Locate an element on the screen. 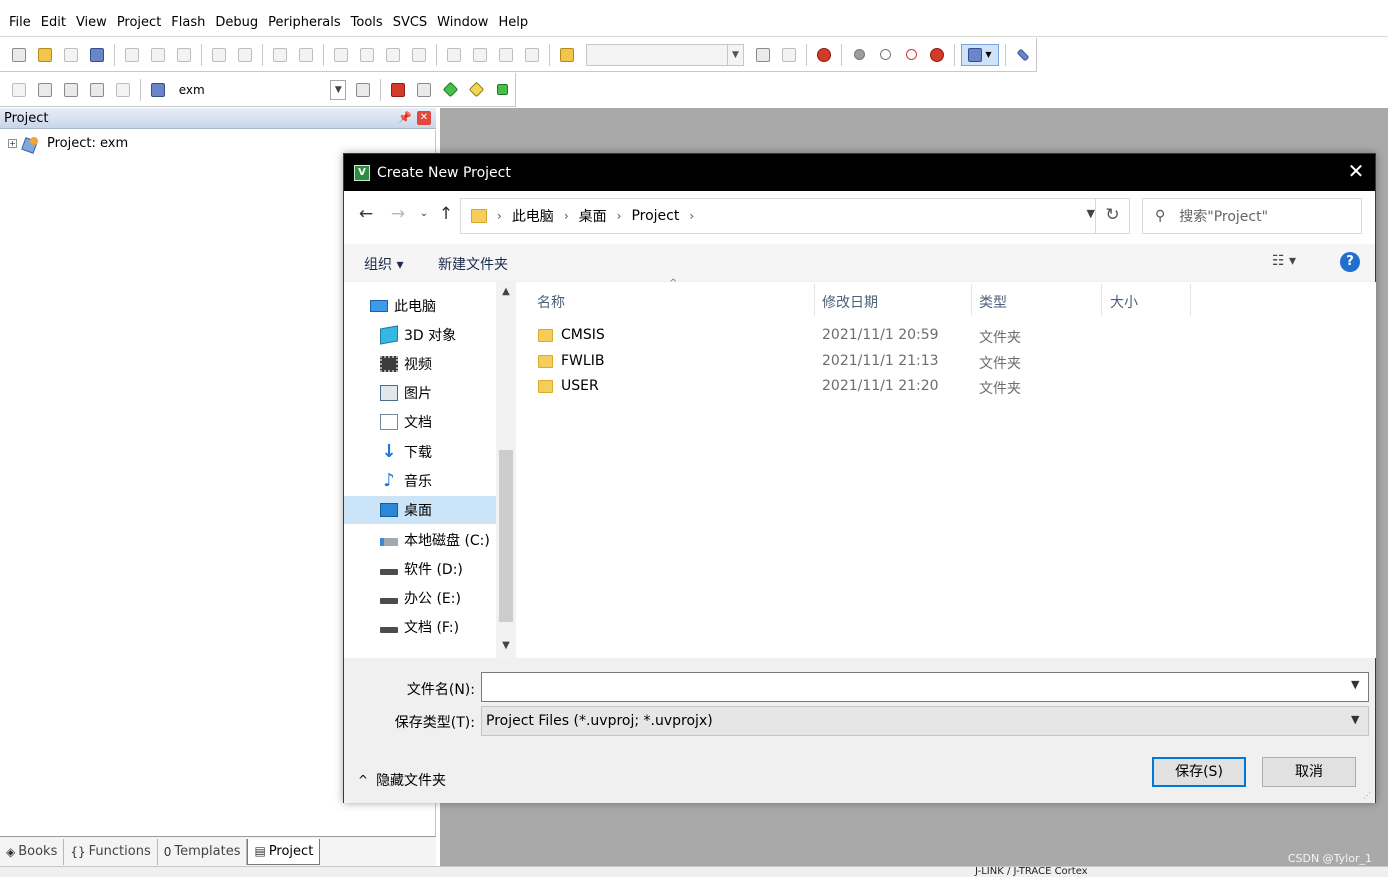  browse-icon is located at coordinates (789, 55).